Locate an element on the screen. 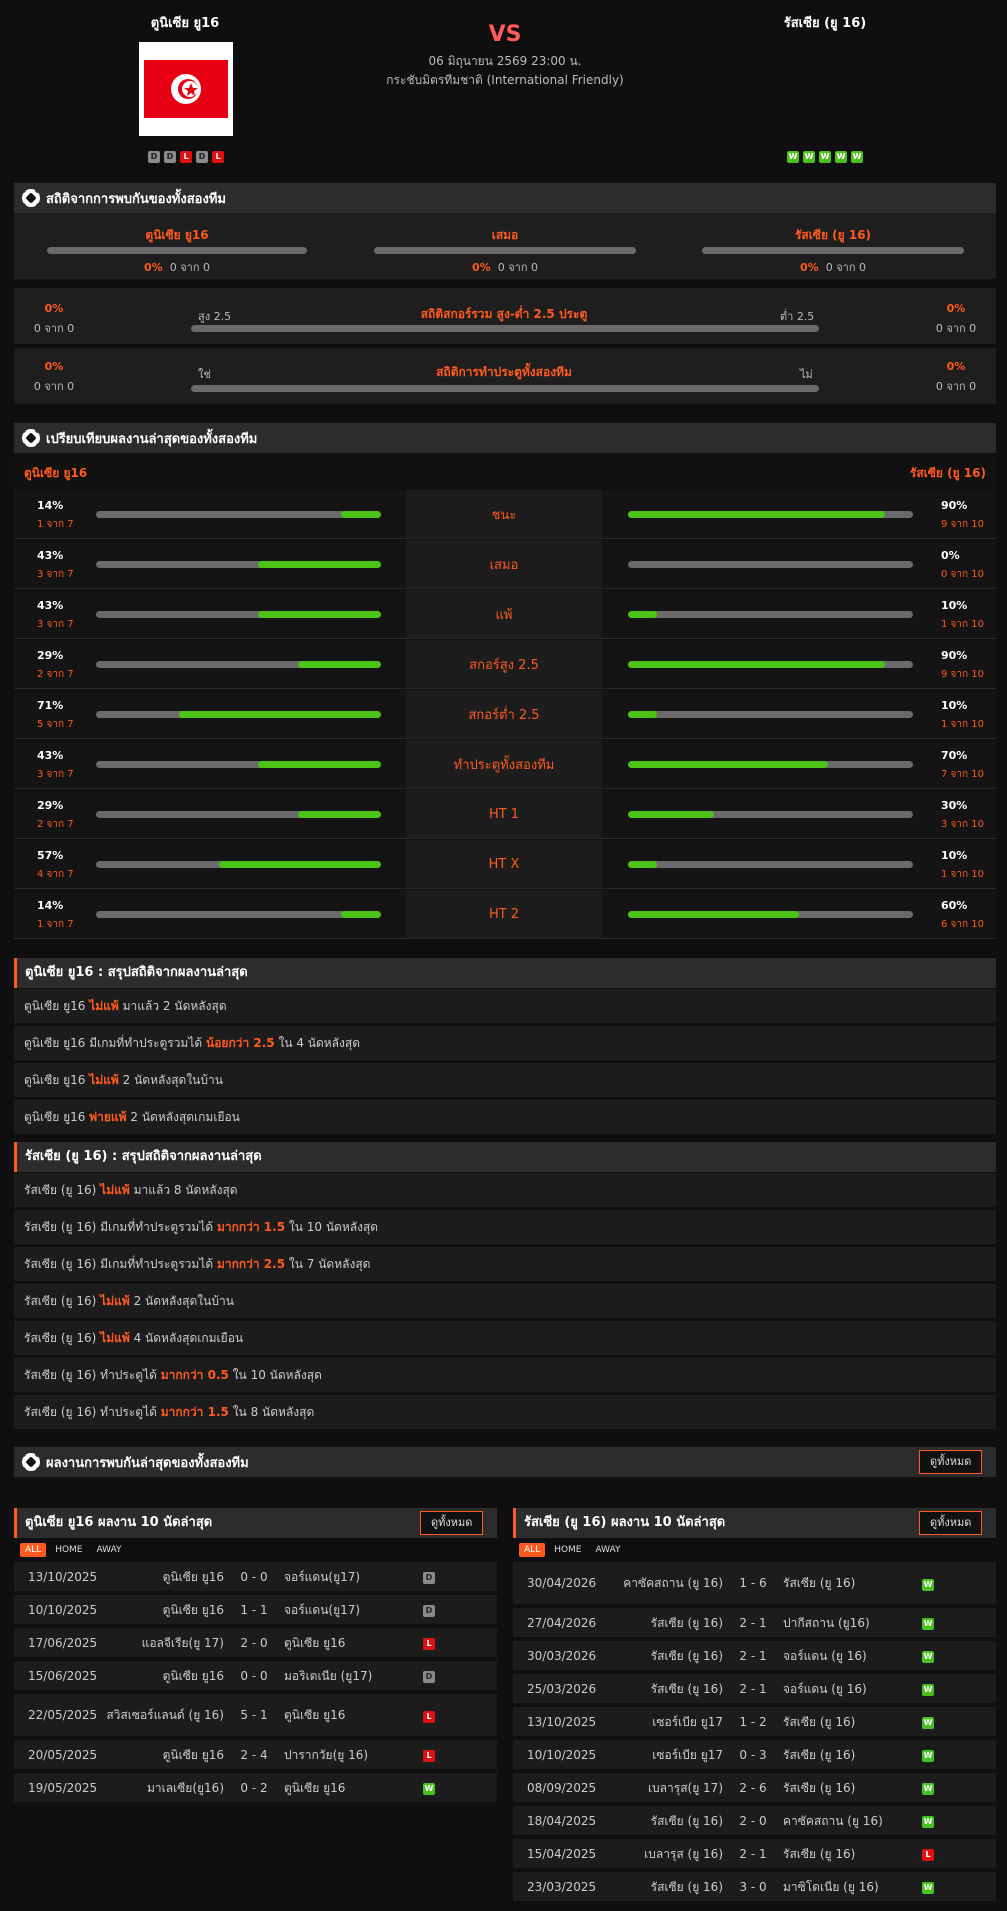 This screenshot has width=1007, height=1911. h2h-away-label: รัสเซีย (ยู 16) is located at coordinates (833, 235).